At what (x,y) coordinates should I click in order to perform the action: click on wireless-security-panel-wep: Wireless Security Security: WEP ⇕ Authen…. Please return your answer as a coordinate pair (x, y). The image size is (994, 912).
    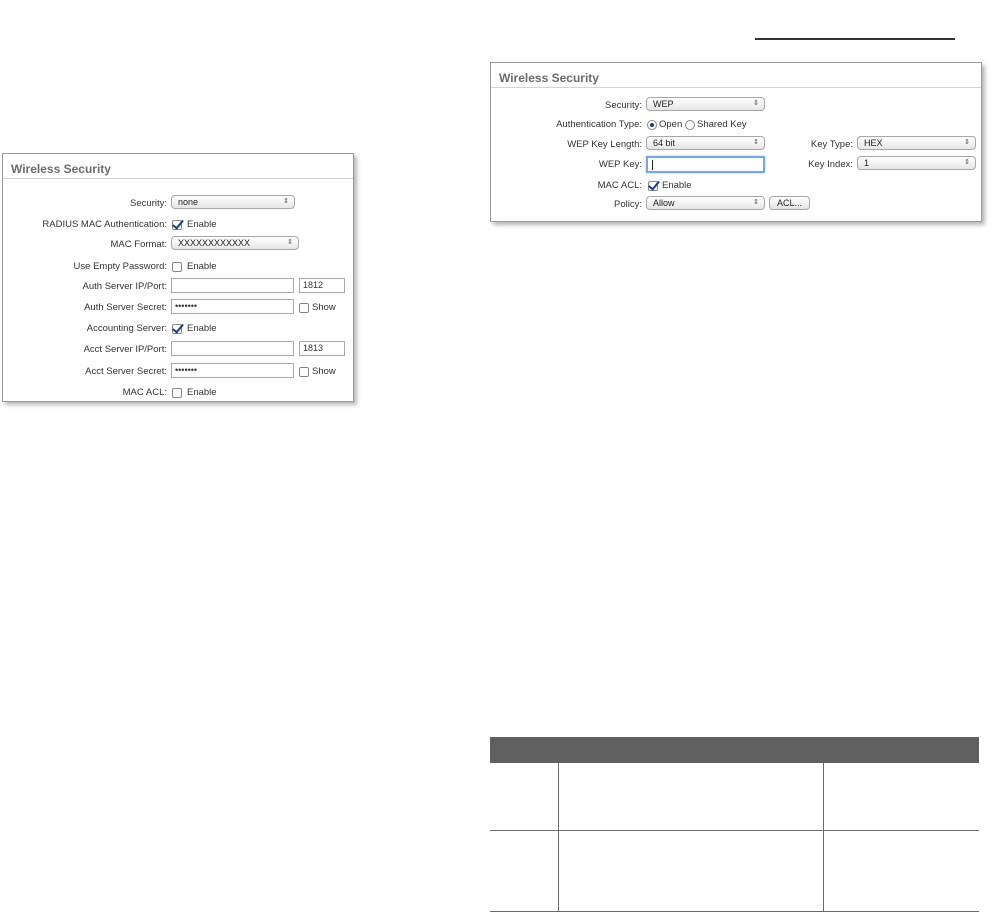
    Looking at the image, I should click on (736, 142).